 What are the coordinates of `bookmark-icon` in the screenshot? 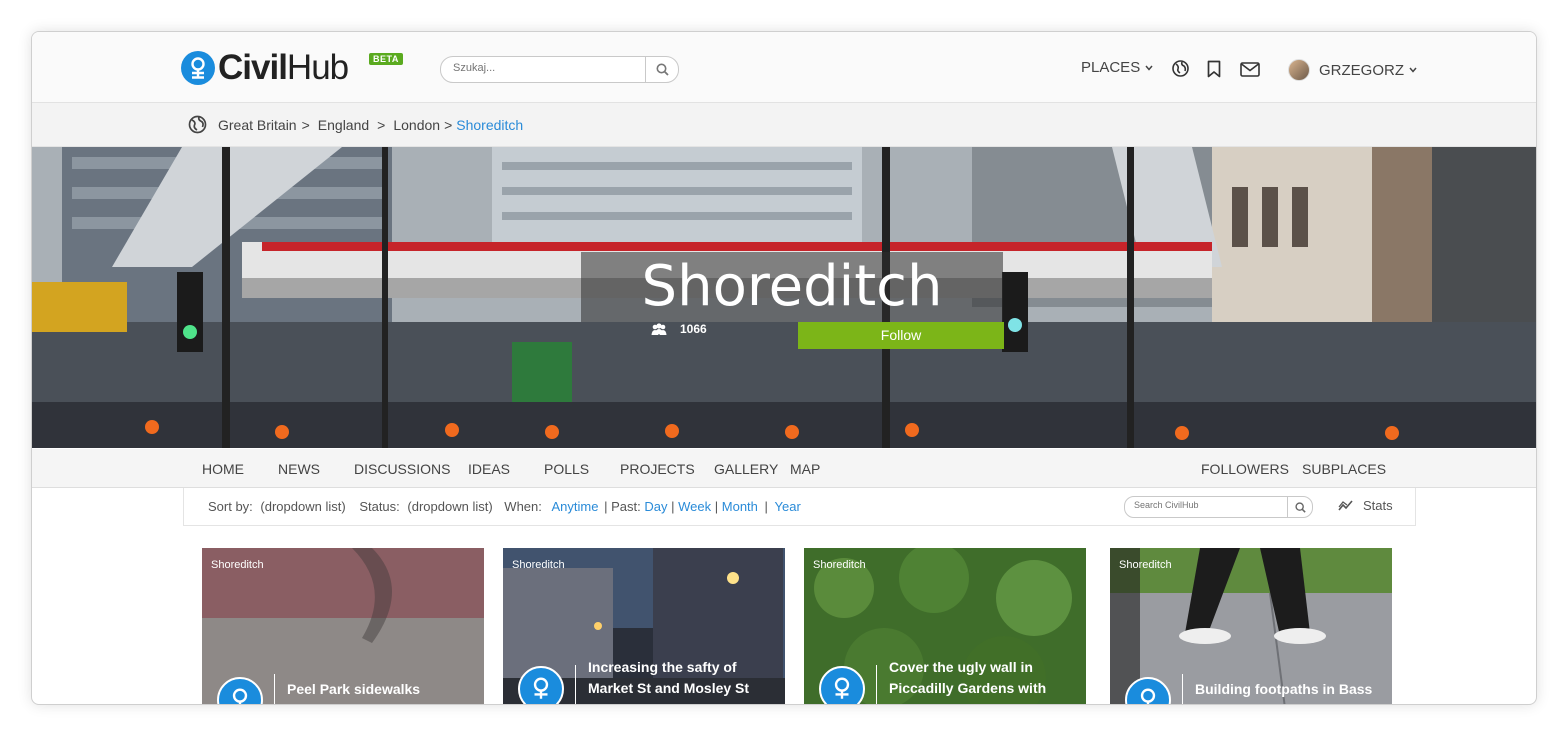 It's located at (1214, 69).